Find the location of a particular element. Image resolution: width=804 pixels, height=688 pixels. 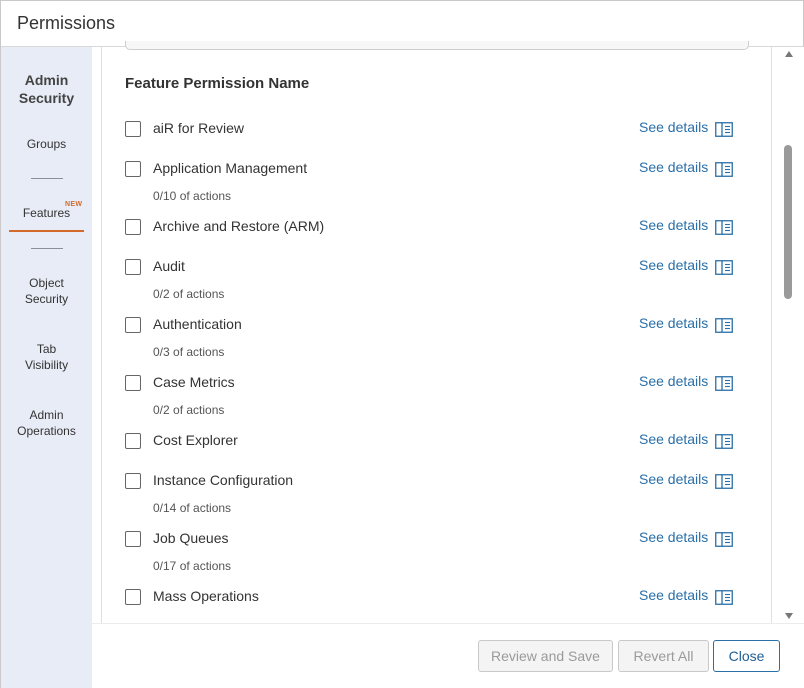

sidebar-item-admin-operations: Admin Operations is located at coordinates (46, 423).